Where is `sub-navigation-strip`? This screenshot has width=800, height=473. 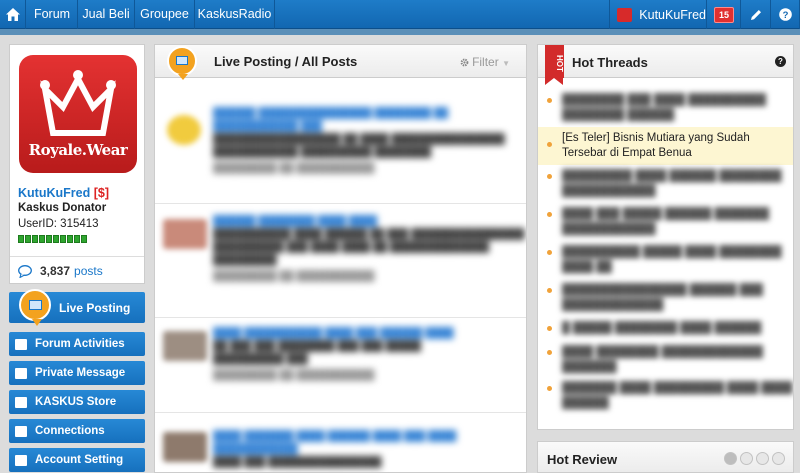
sub-navigation-strip is located at coordinates (400, 32).